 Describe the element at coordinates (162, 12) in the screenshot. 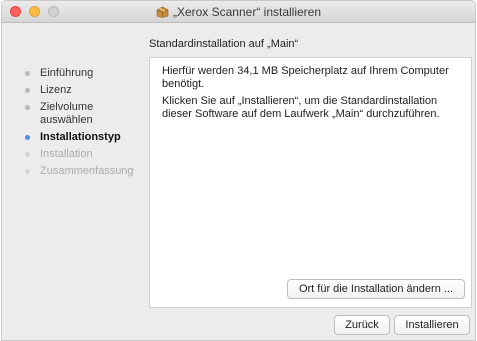

I see `package-icon` at that location.